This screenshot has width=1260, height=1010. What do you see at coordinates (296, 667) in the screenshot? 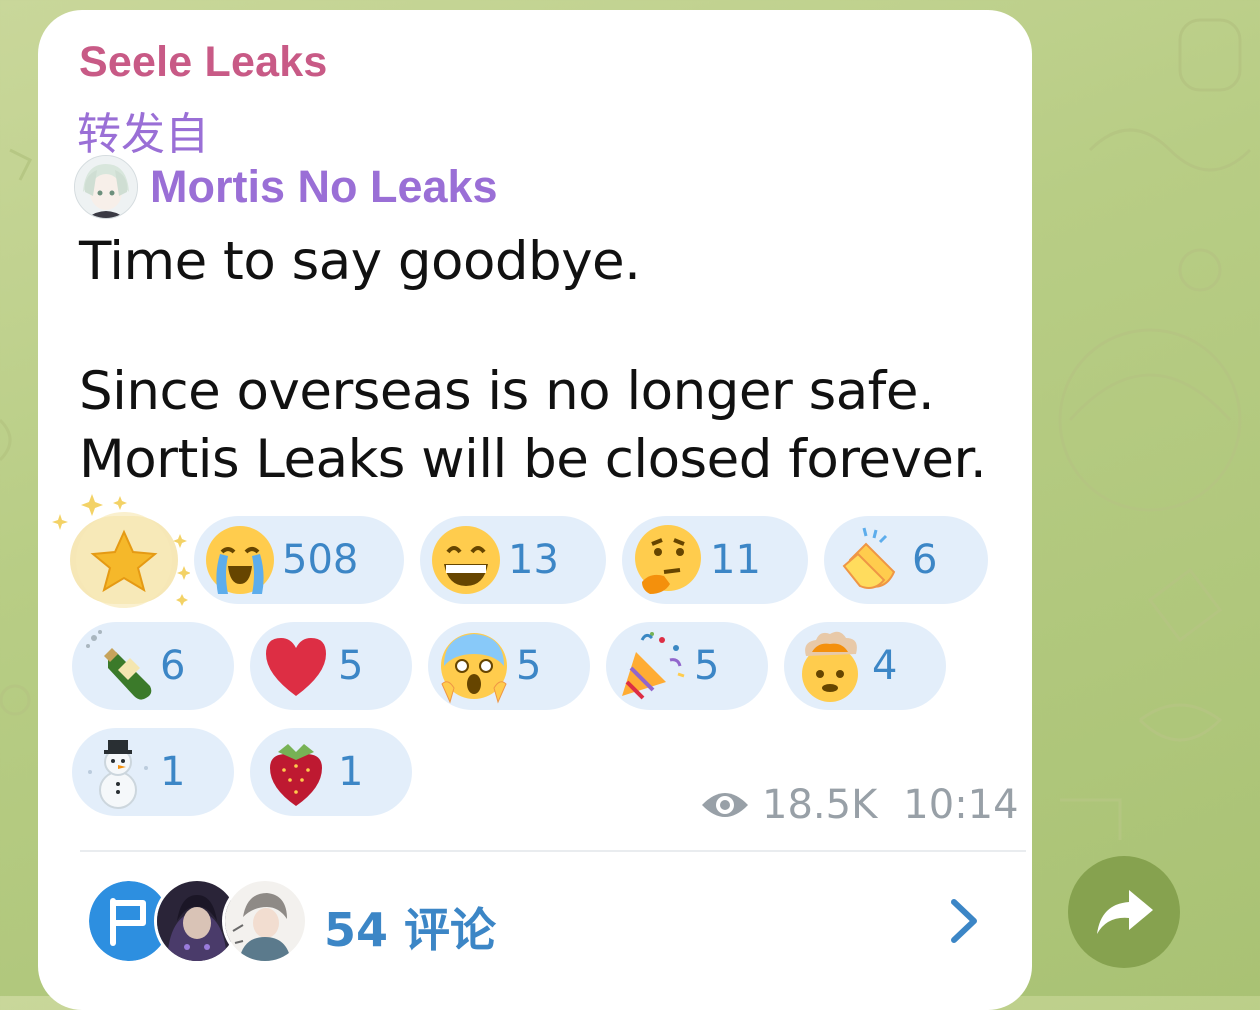
I see `heart-icon` at bounding box center [296, 667].